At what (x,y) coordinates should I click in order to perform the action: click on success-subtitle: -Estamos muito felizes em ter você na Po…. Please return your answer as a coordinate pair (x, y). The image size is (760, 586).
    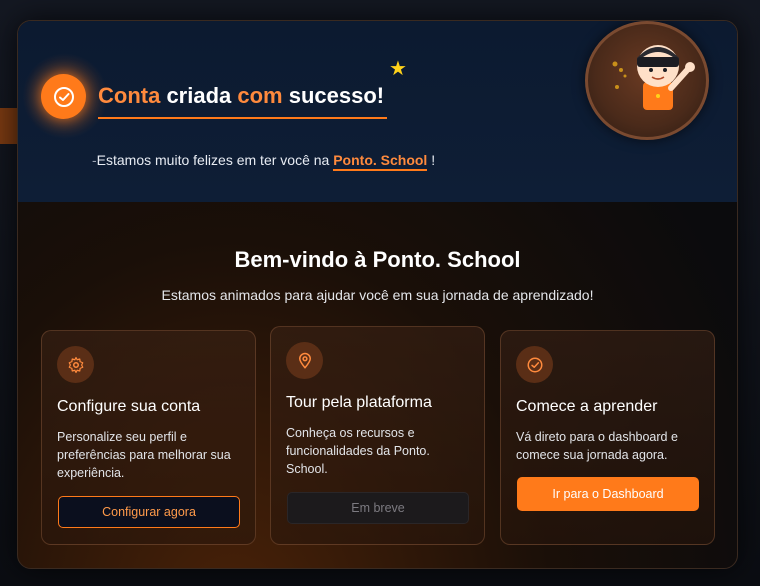
    Looking at the image, I should click on (264, 161).